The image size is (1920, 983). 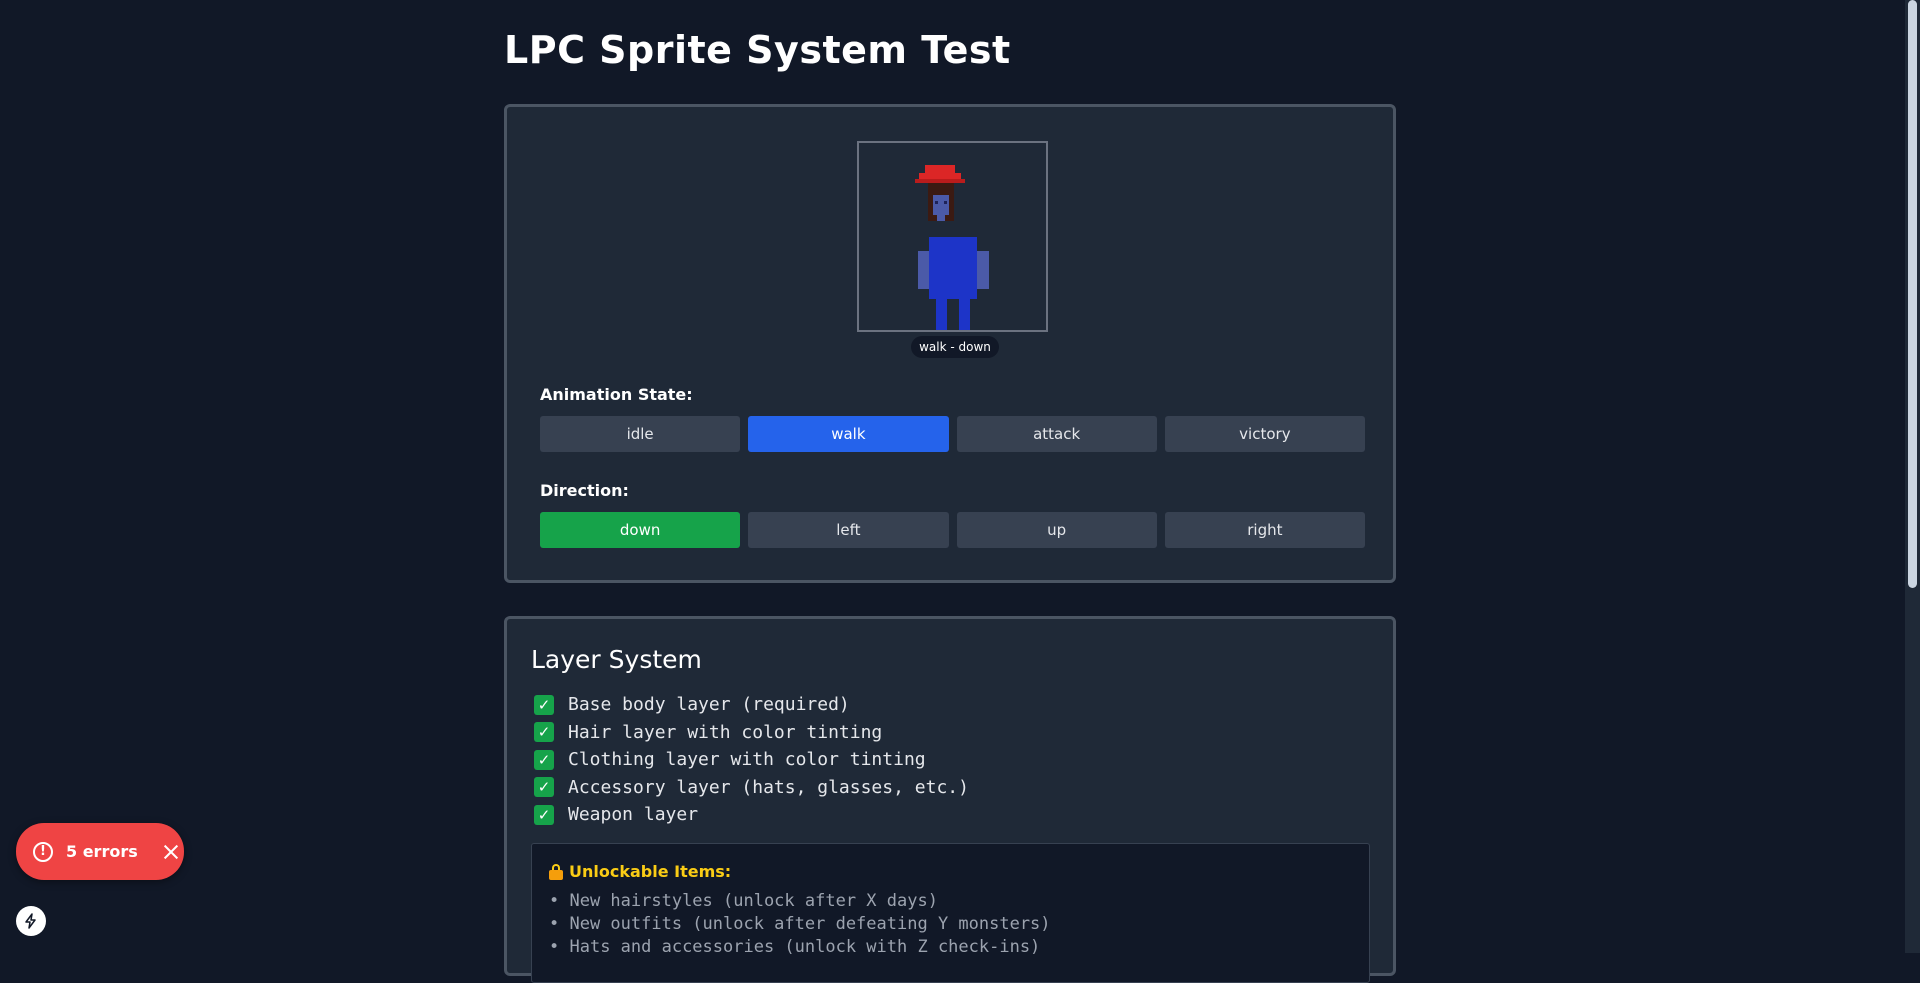 What do you see at coordinates (952, 434) in the screenshot?
I see `animation-state-buttons: idle walk attack victory` at bounding box center [952, 434].